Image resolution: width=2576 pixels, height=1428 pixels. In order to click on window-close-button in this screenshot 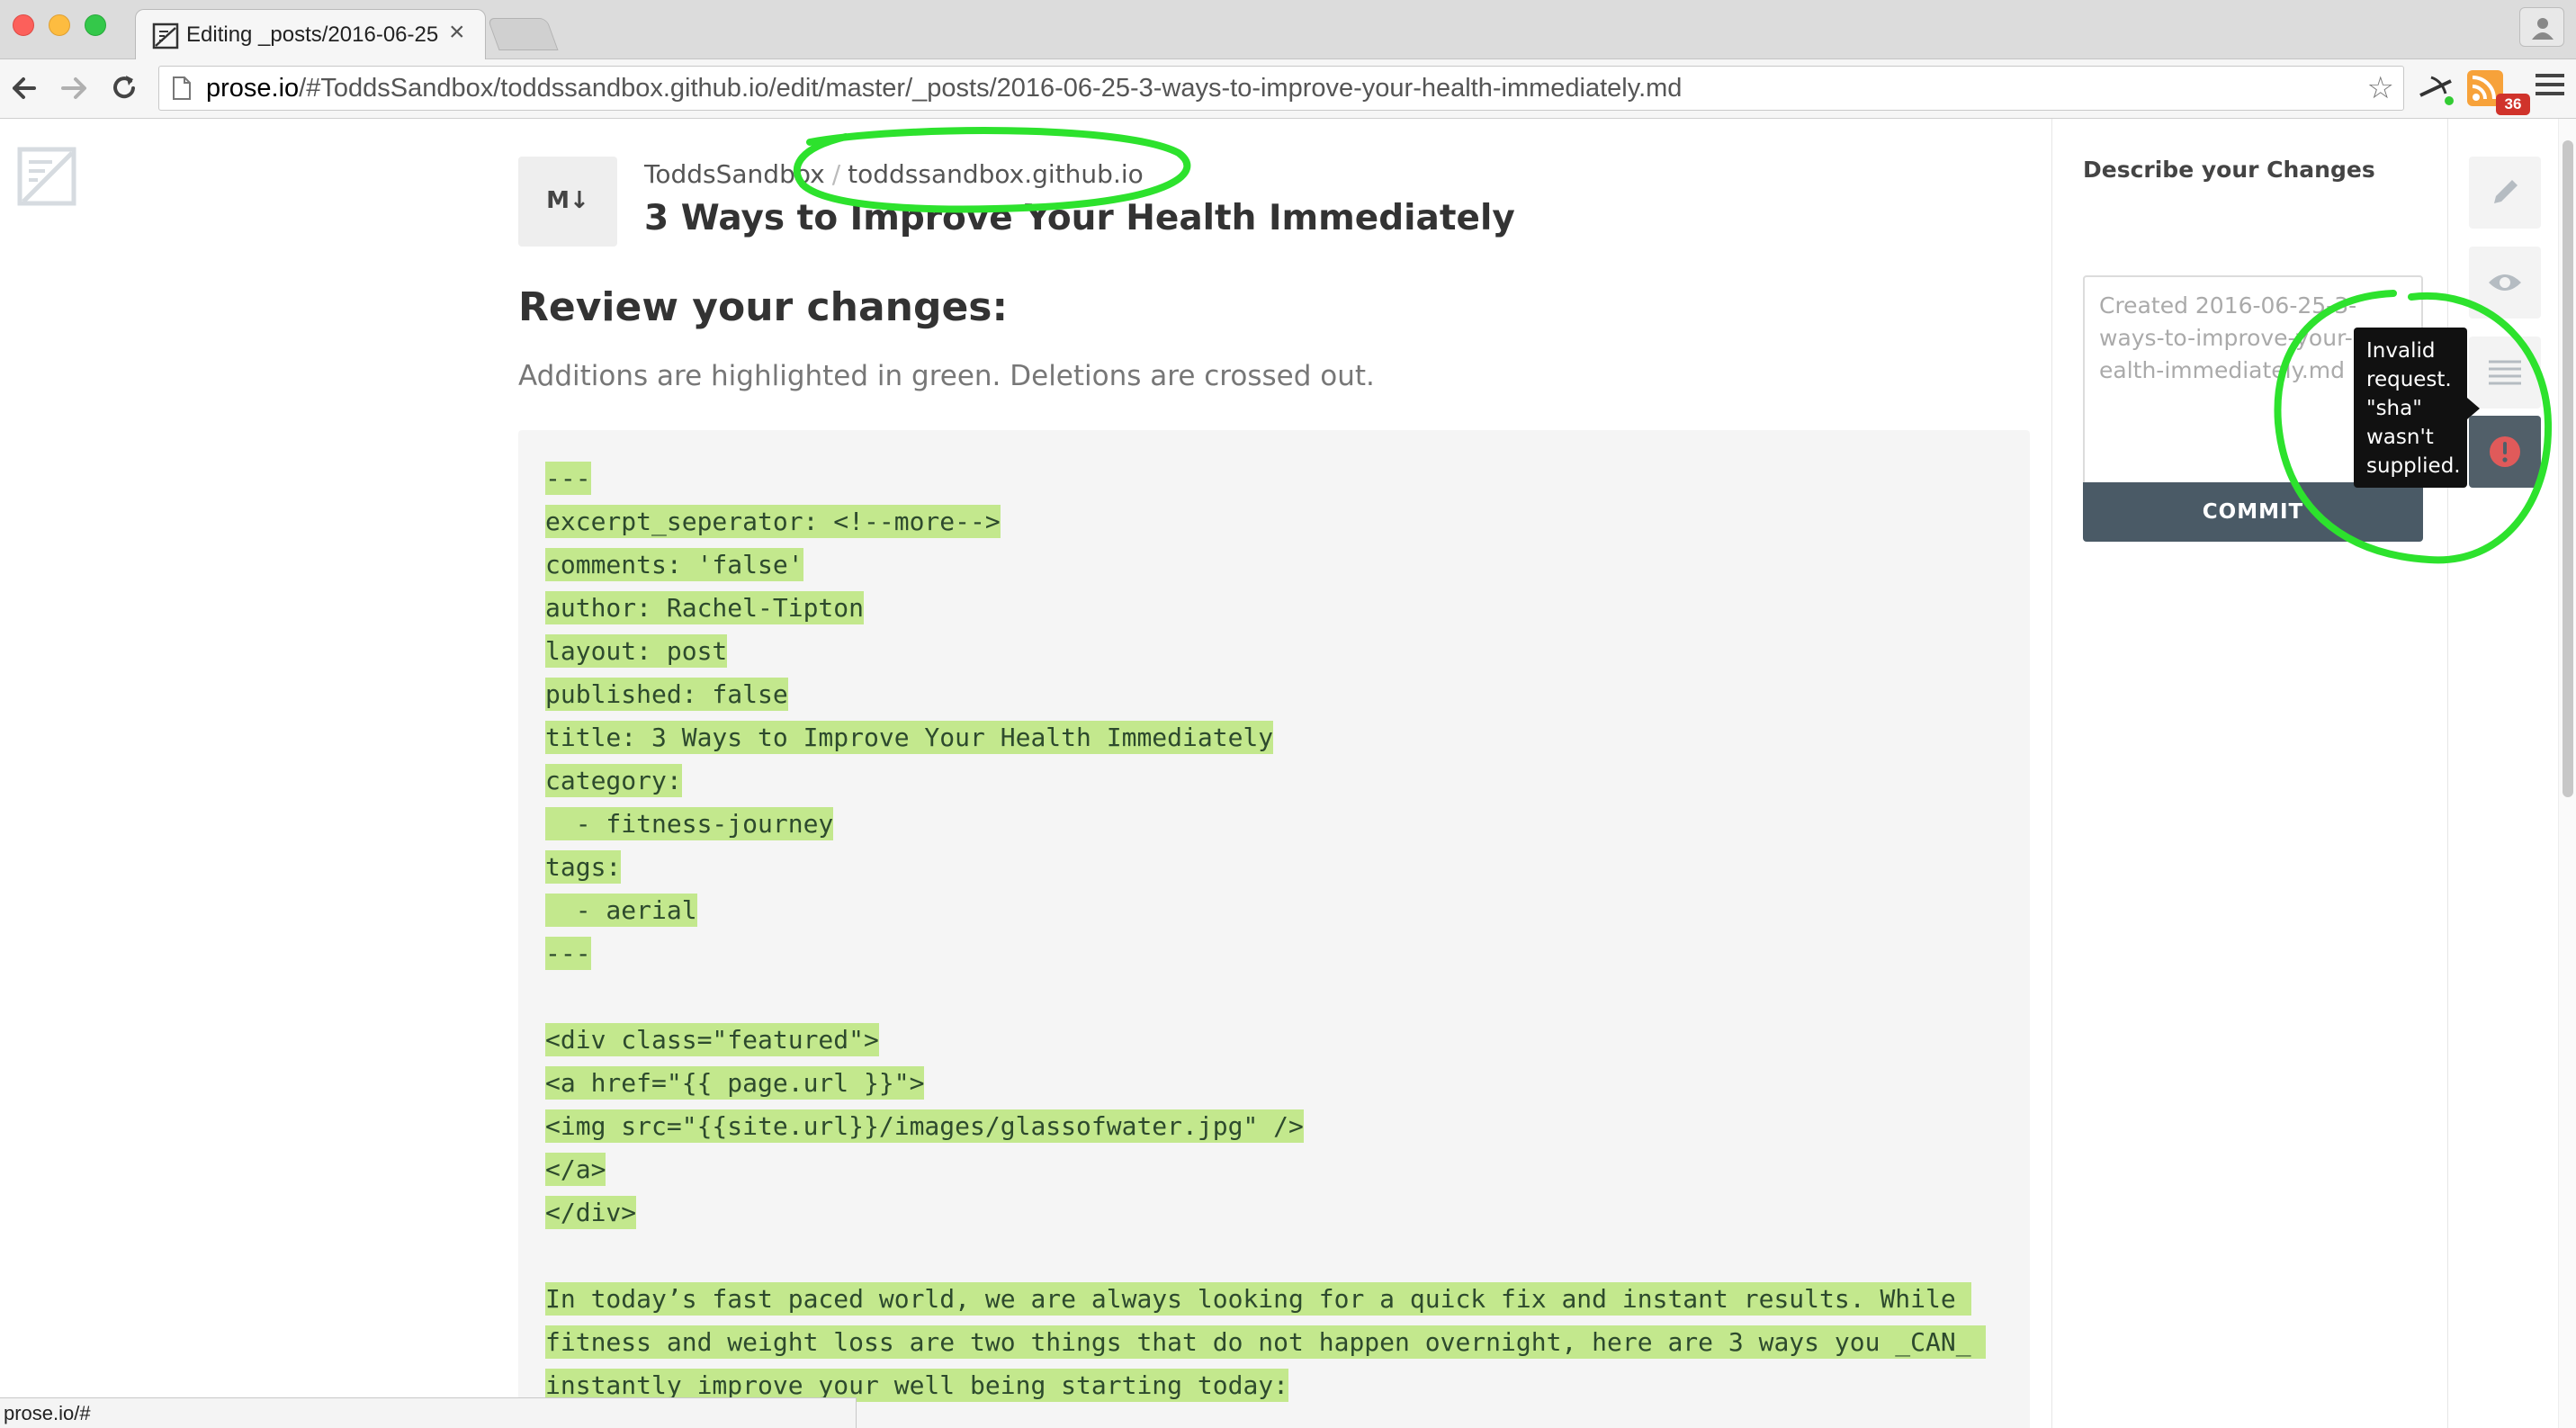, I will do `click(24, 25)`.